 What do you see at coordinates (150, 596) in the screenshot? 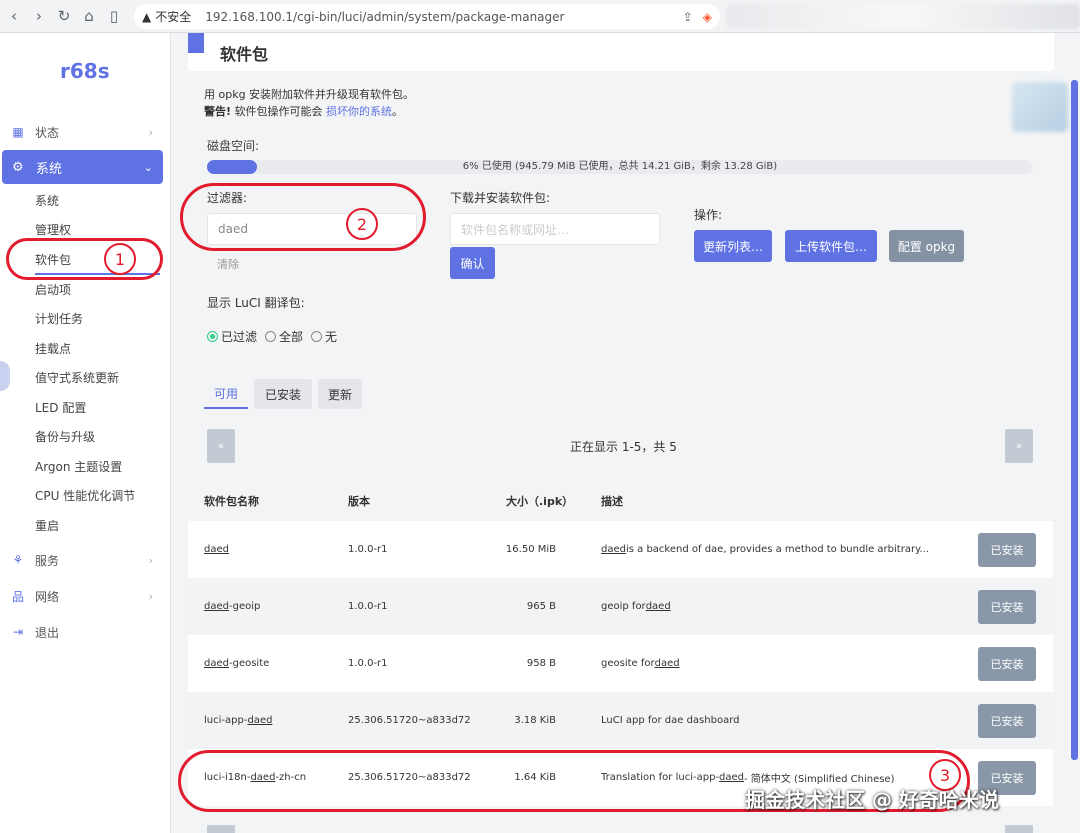
I see `chevron-right-icon: ›` at bounding box center [150, 596].